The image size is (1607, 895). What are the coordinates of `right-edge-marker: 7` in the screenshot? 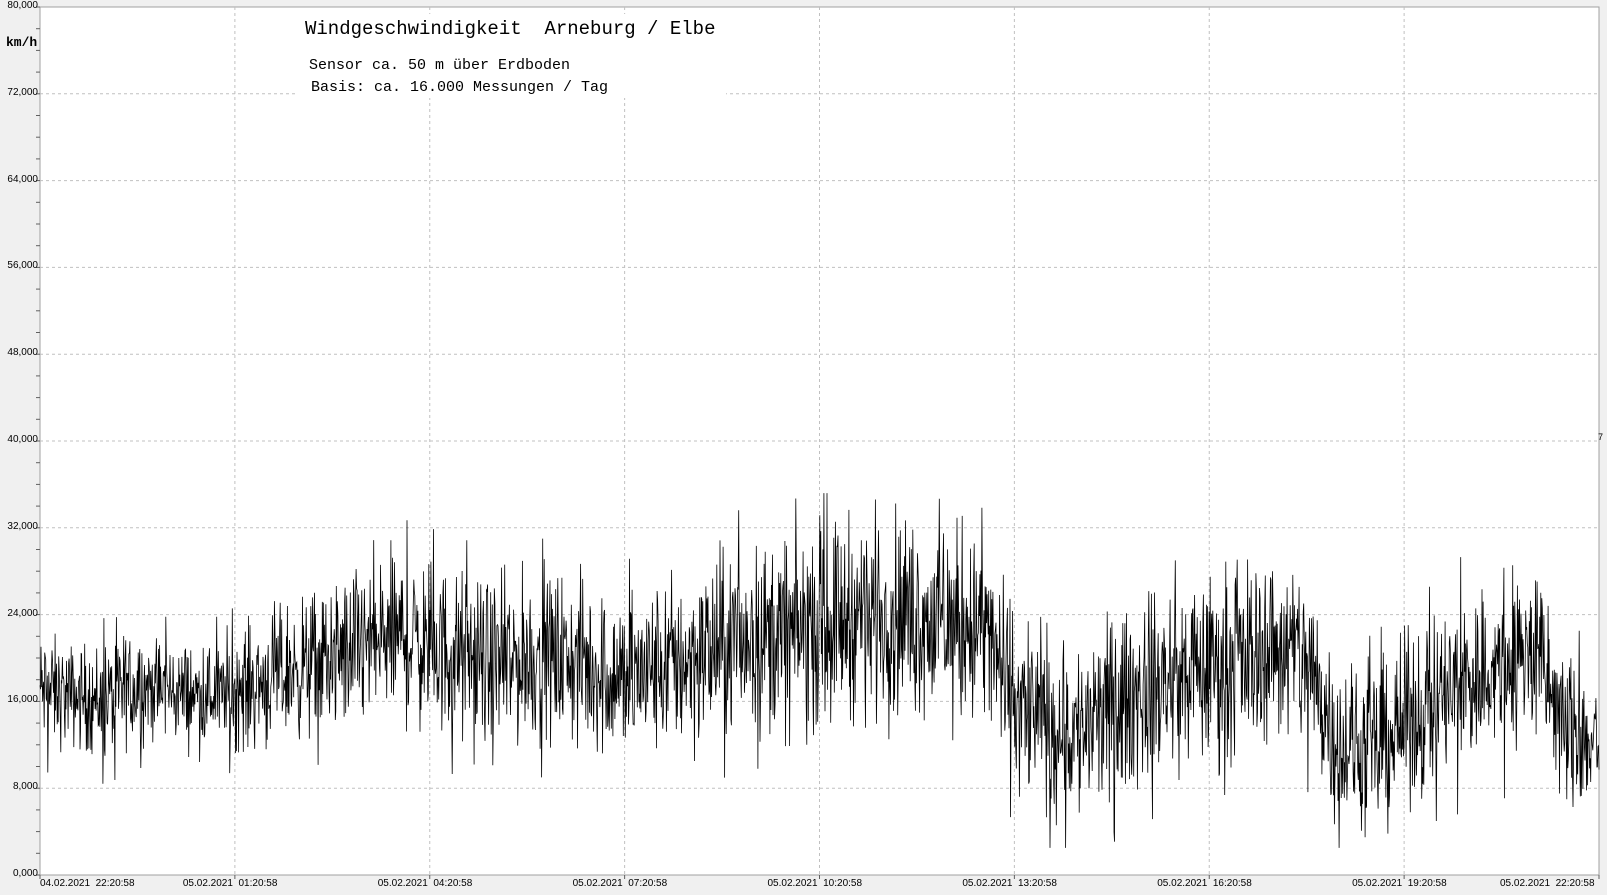 It's located at (1601, 437).